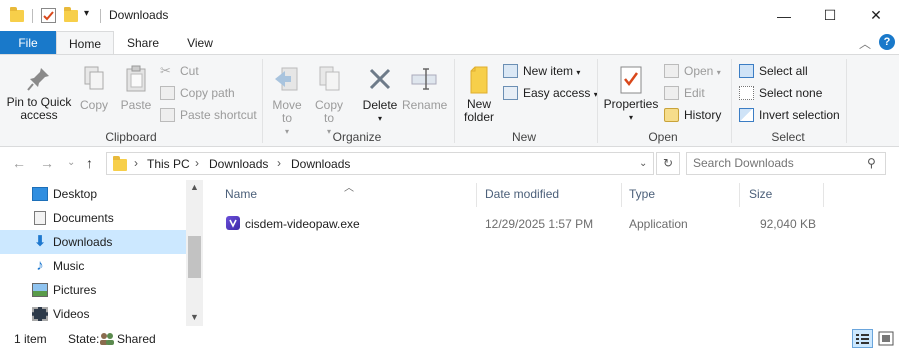 The width and height of the screenshot is (899, 353). Describe the element at coordinates (40, 194) in the screenshot. I see `desktop-icon` at that location.